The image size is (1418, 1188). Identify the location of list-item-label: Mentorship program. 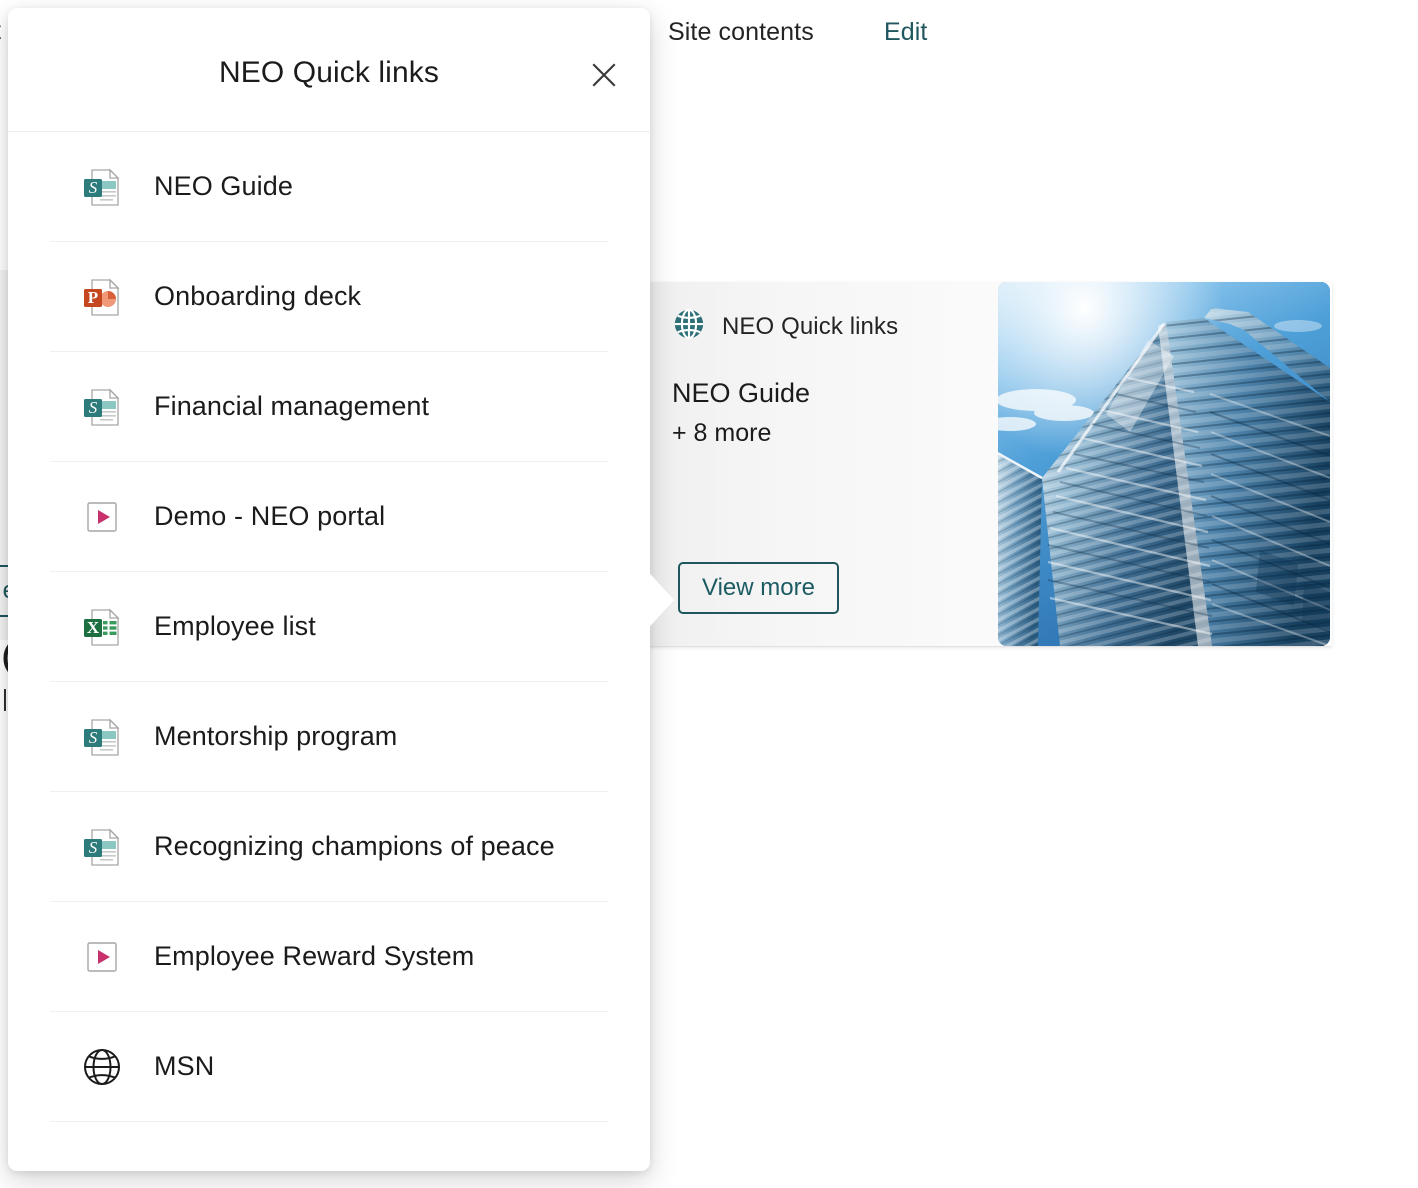
(276, 736).